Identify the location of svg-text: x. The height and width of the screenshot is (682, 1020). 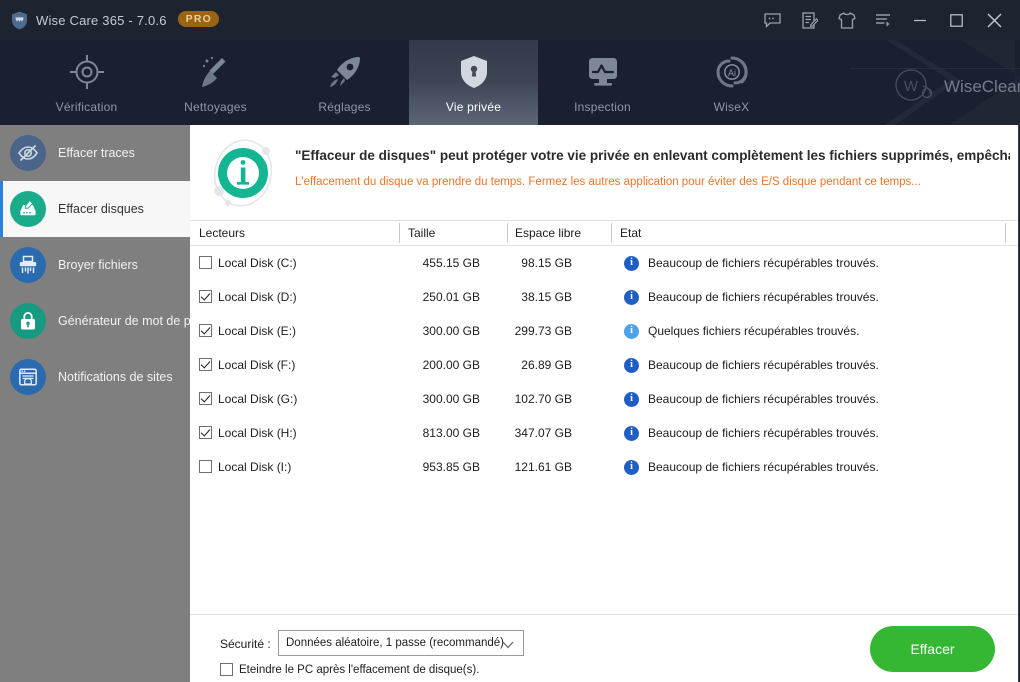
(948, 86).